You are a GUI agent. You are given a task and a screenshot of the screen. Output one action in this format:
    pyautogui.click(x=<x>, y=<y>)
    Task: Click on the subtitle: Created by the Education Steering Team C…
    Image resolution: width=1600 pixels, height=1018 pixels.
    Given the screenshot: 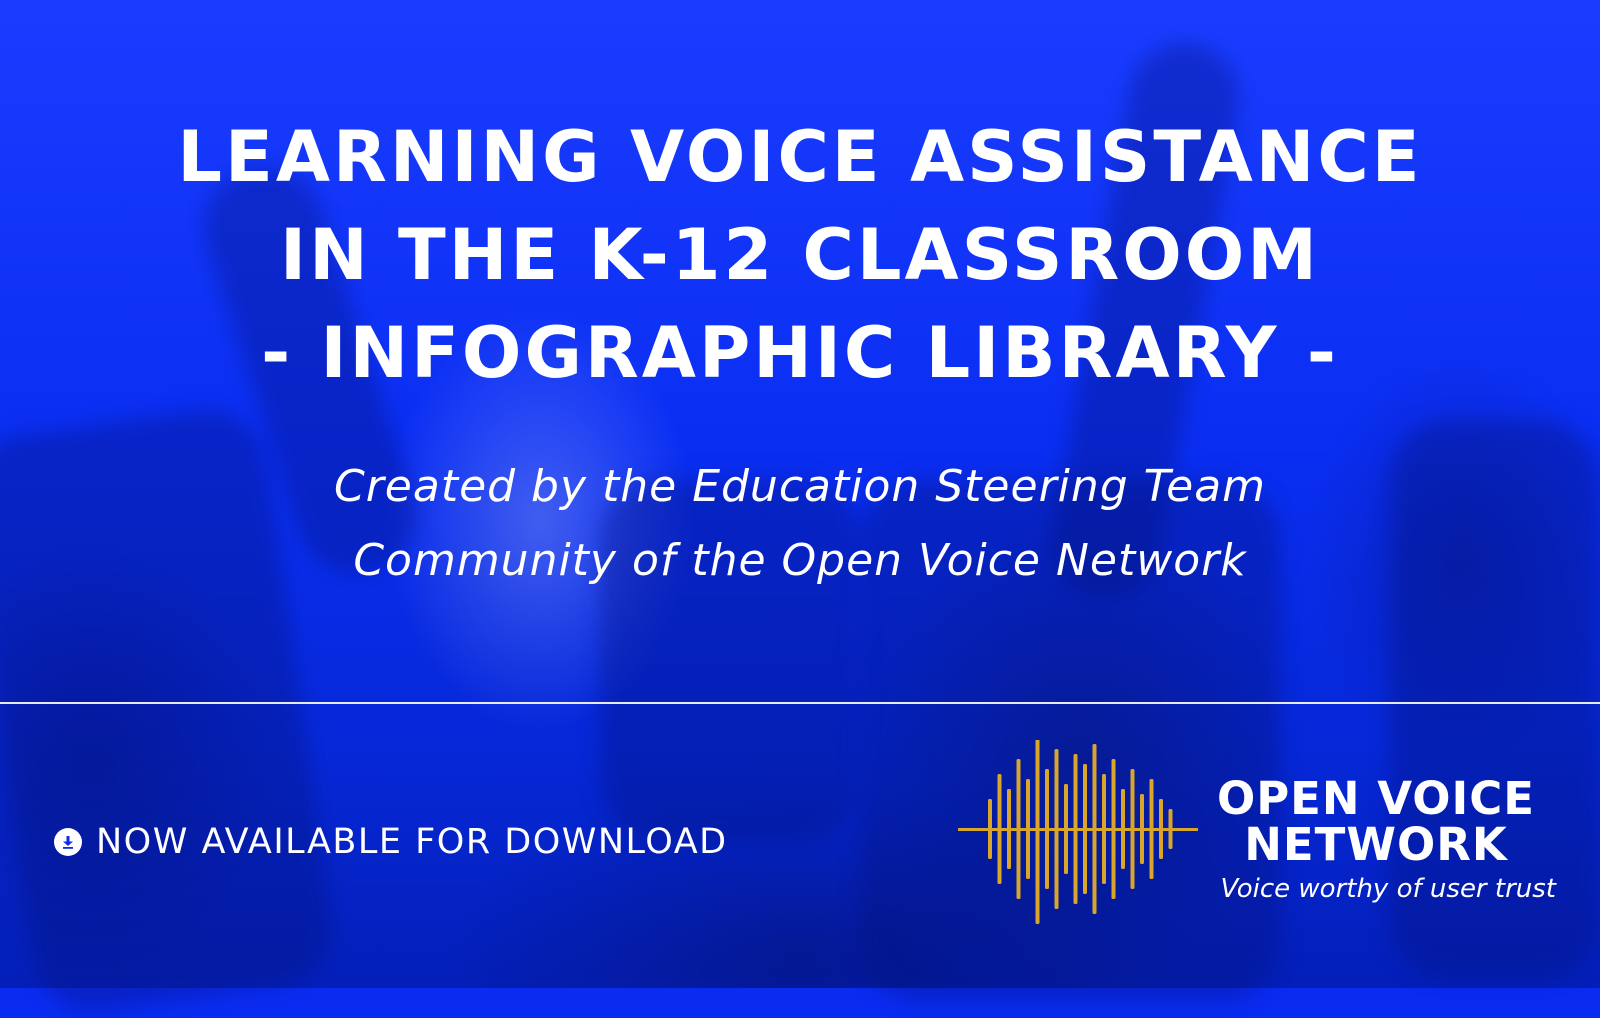 What is the action you would take?
    pyautogui.click(x=800, y=524)
    